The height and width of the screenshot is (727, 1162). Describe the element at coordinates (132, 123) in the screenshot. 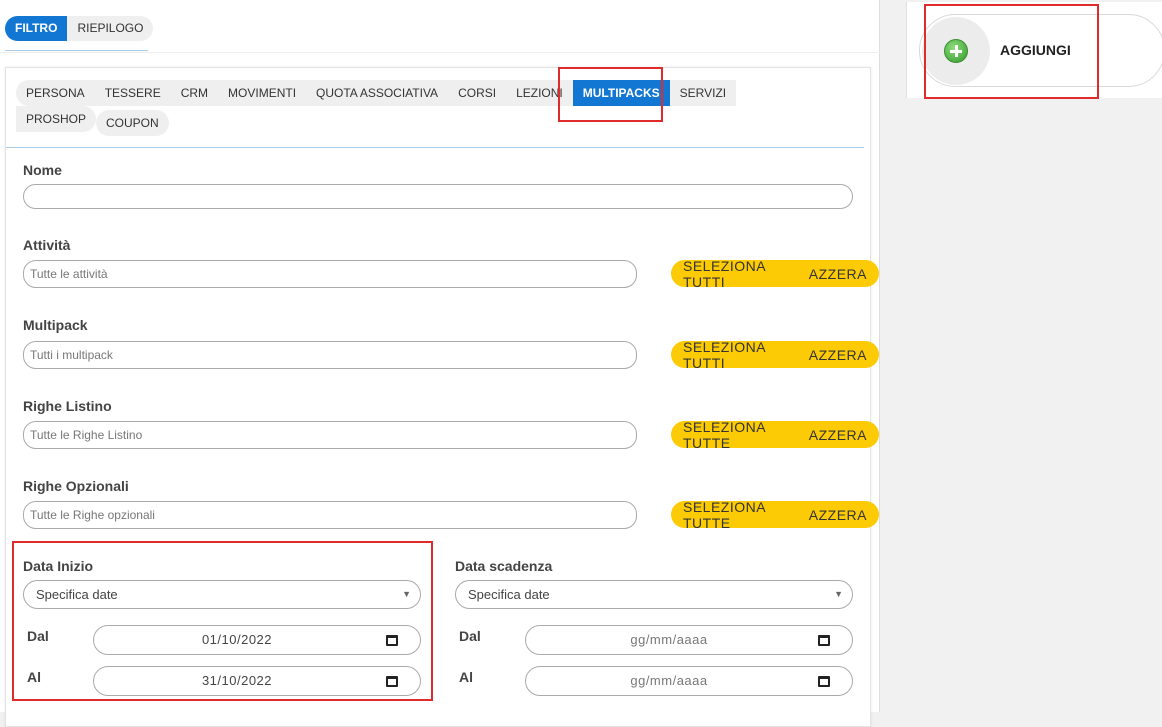

I see `tab-coupon: COUPON` at that location.